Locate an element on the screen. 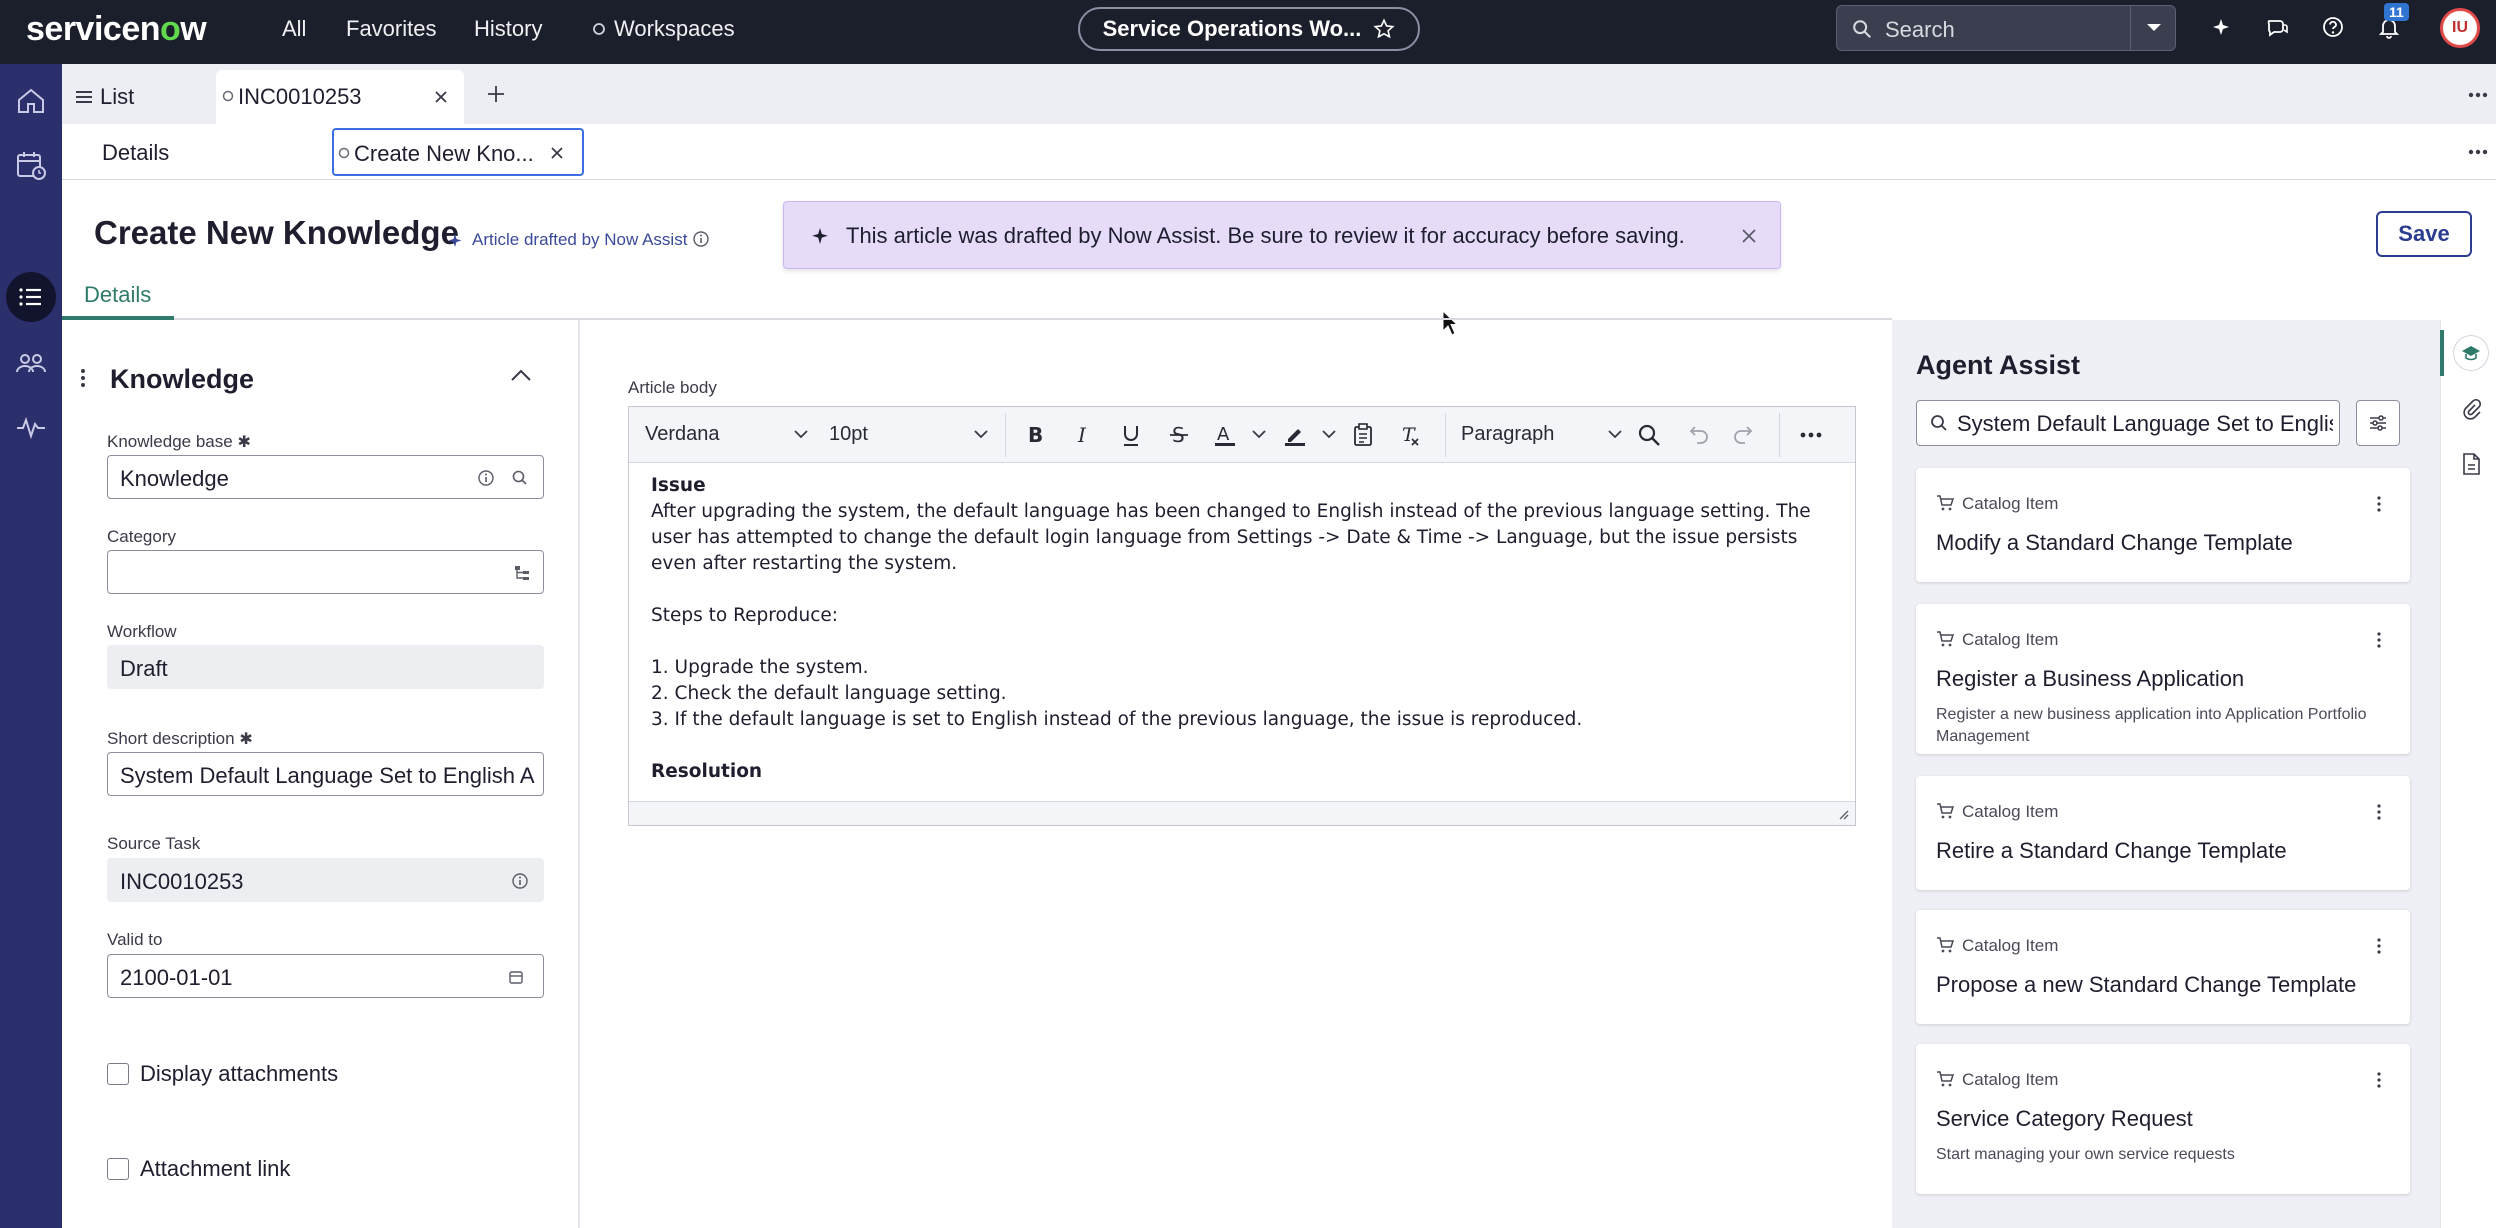  font-size-select: 10pt is located at coordinates (848, 434).